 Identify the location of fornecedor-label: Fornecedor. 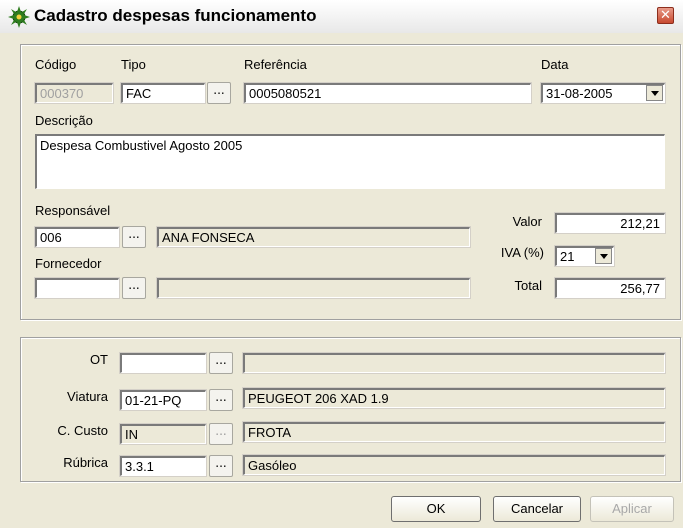
(68, 263).